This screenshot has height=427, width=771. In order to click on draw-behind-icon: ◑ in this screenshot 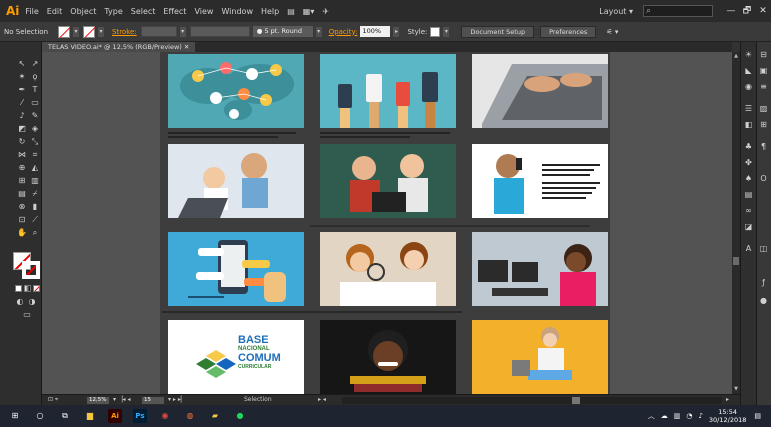, I will do `click(32, 301)`.